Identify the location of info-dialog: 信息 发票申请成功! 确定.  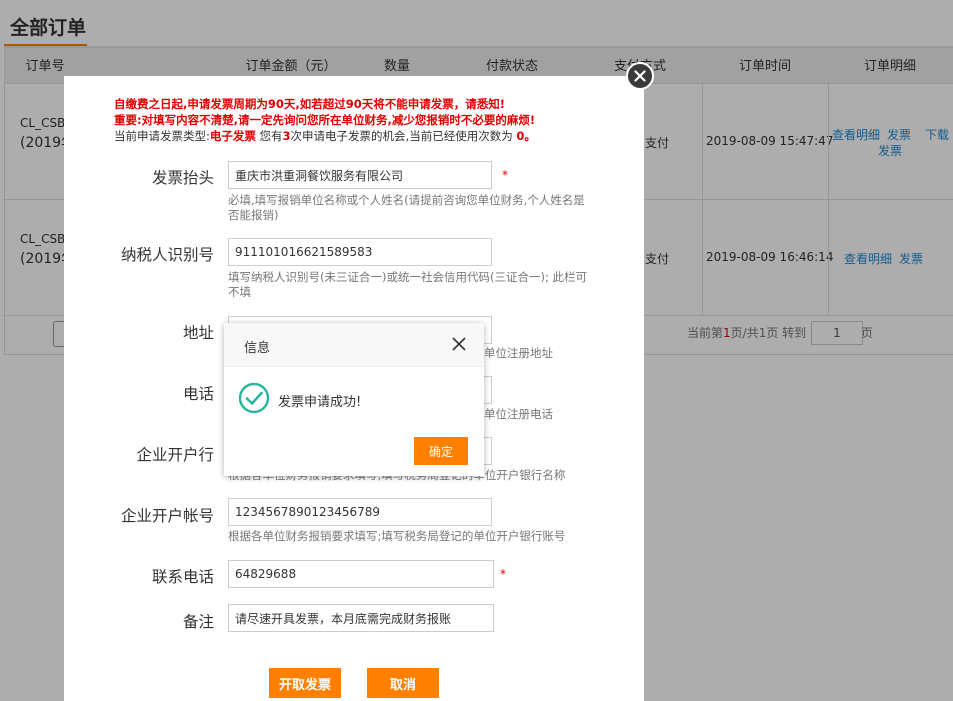
(354, 399).